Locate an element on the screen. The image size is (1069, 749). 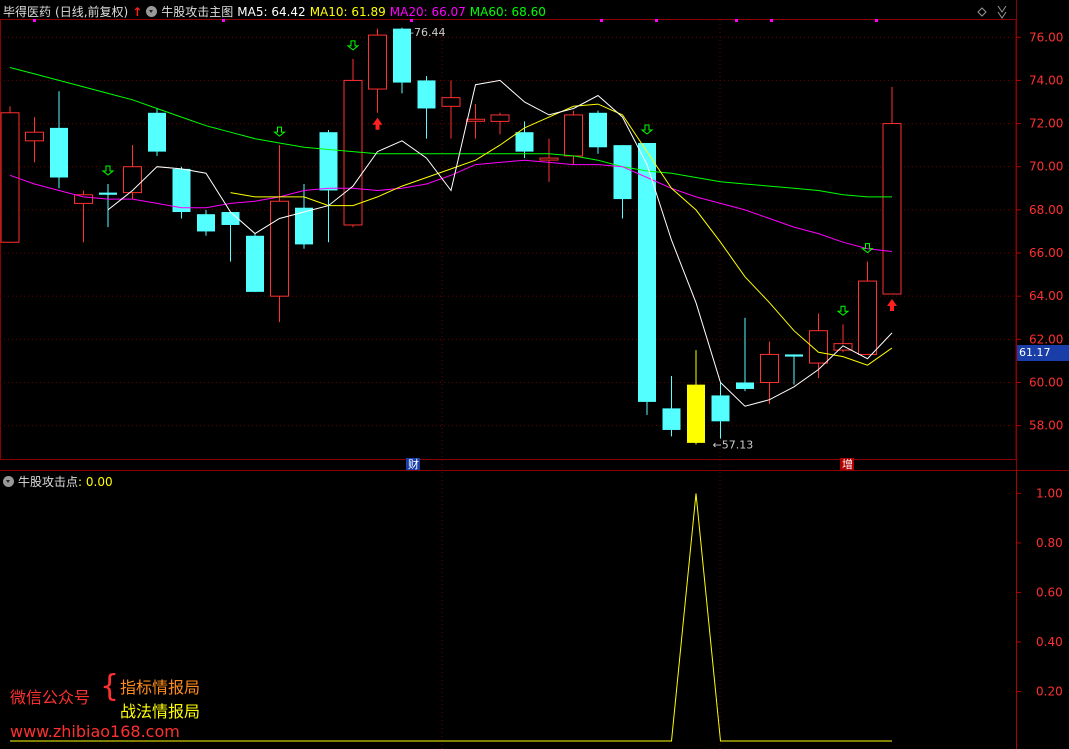
price-axis-label: 70.00 is located at coordinates (1046, 167).